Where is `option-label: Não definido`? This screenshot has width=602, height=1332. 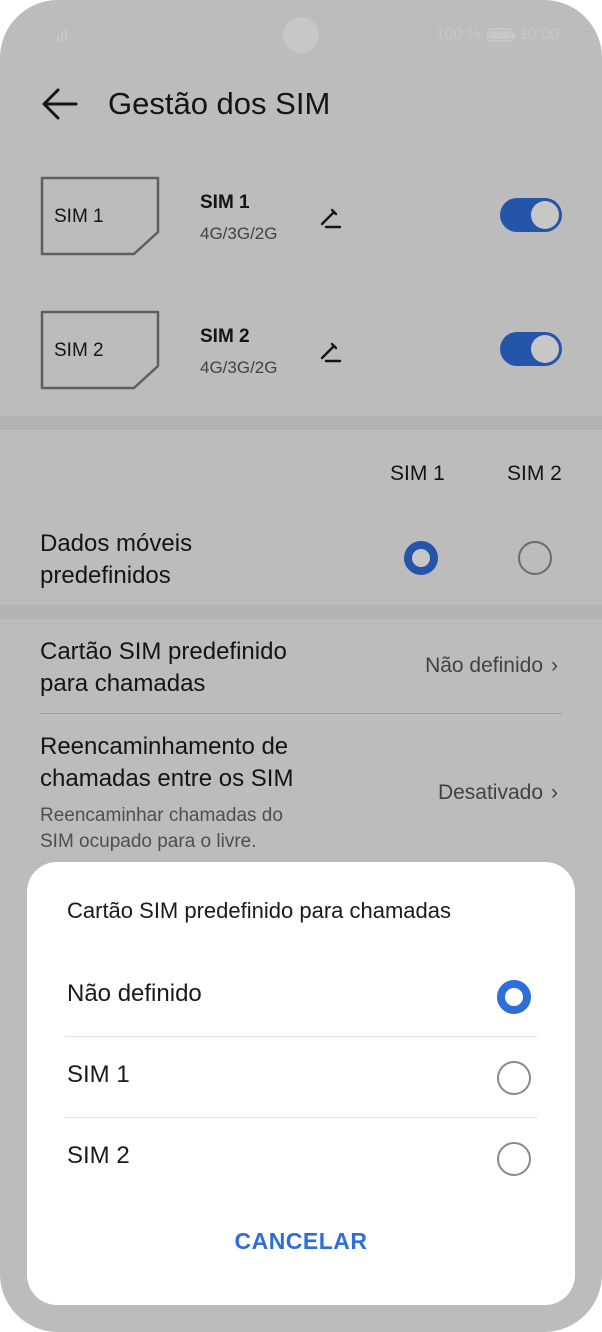
option-label: Não definido is located at coordinates (134, 993).